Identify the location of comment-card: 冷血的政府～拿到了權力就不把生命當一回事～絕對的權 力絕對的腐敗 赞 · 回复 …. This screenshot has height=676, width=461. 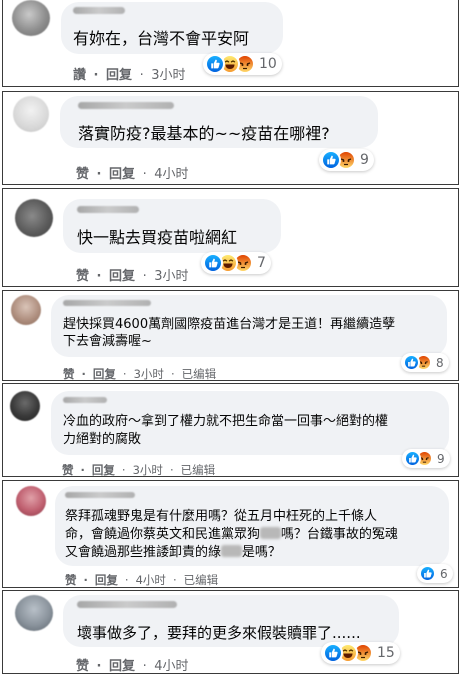
(230, 430).